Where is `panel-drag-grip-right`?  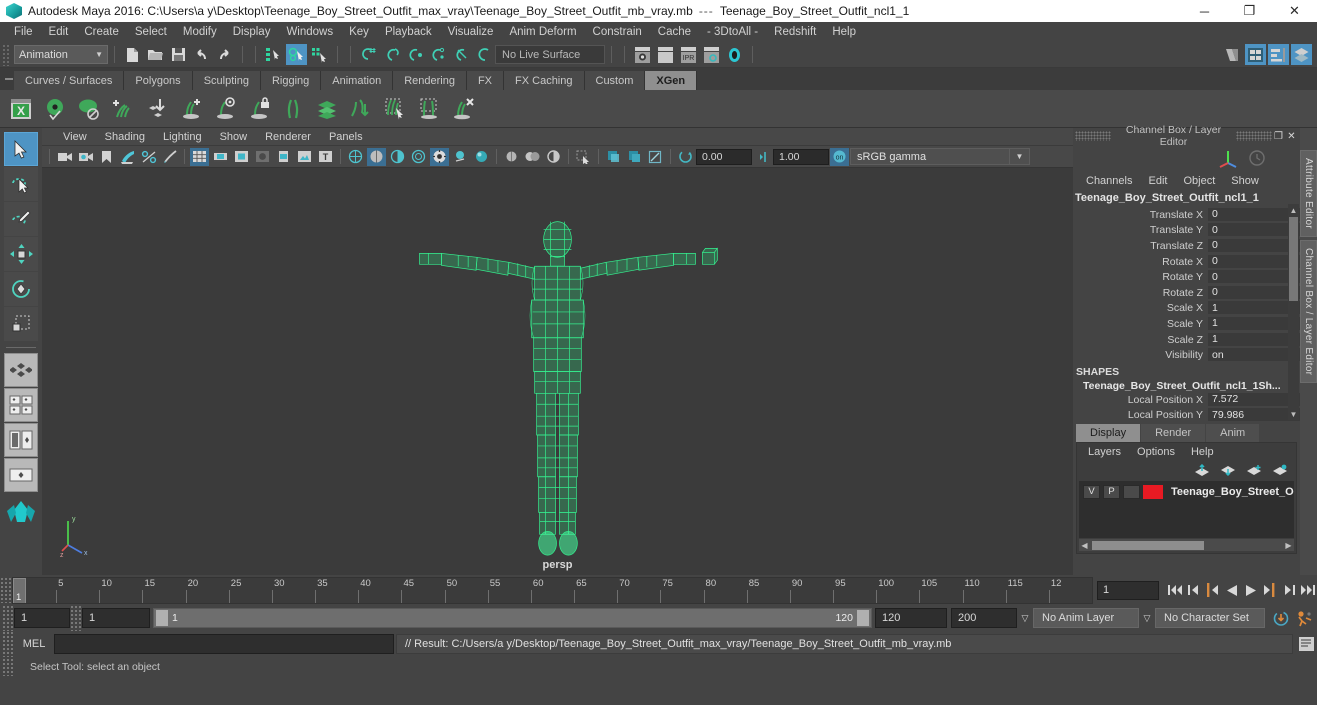 panel-drag-grip-right is located at coordinates (1254, 136).